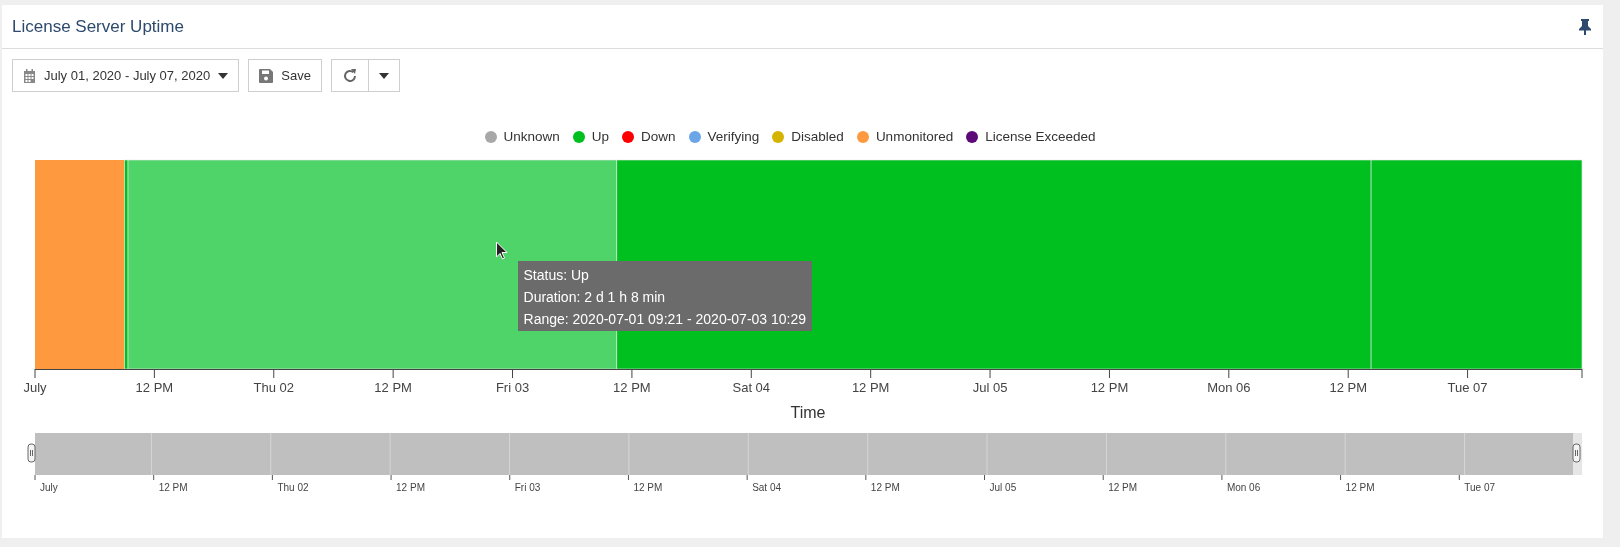 The width and height of the screenshot is (1620, 547). What do you see at coordinates (98, 26) in the screenshot?
I see `panel-title: License Server Uptime` at bounding box center [98, 26].